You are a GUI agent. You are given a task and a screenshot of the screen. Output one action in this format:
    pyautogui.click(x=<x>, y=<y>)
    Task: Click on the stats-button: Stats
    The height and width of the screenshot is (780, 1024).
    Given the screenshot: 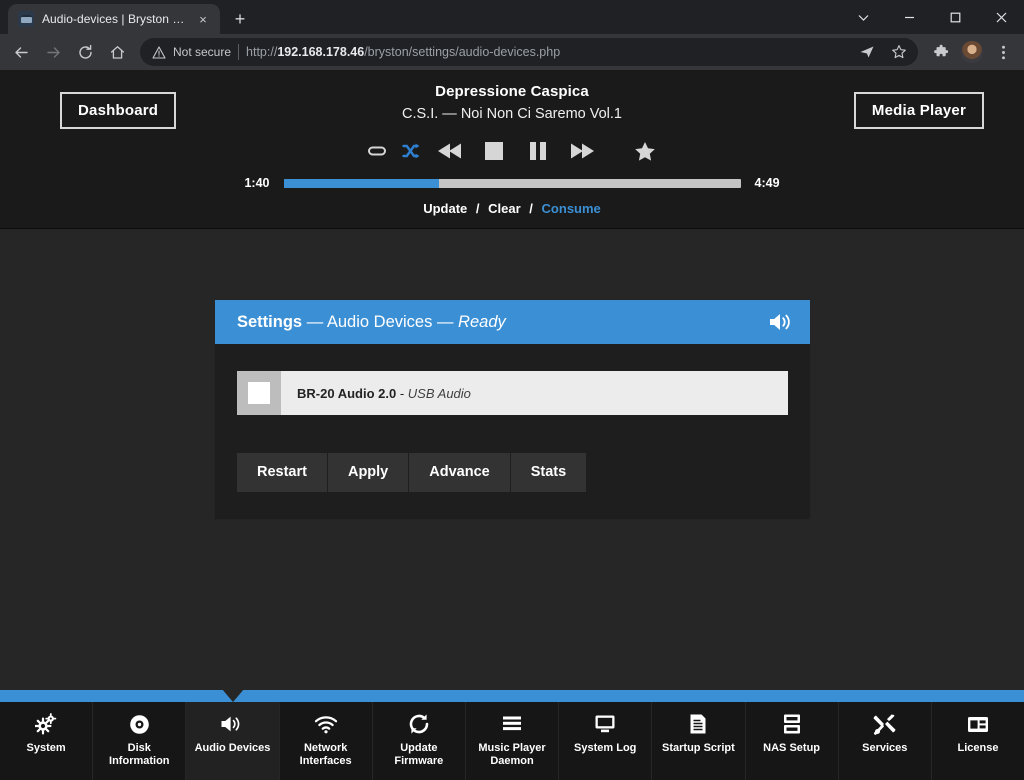 What is the action you would take?
    pyautogui.click(x=548, y=472)
    